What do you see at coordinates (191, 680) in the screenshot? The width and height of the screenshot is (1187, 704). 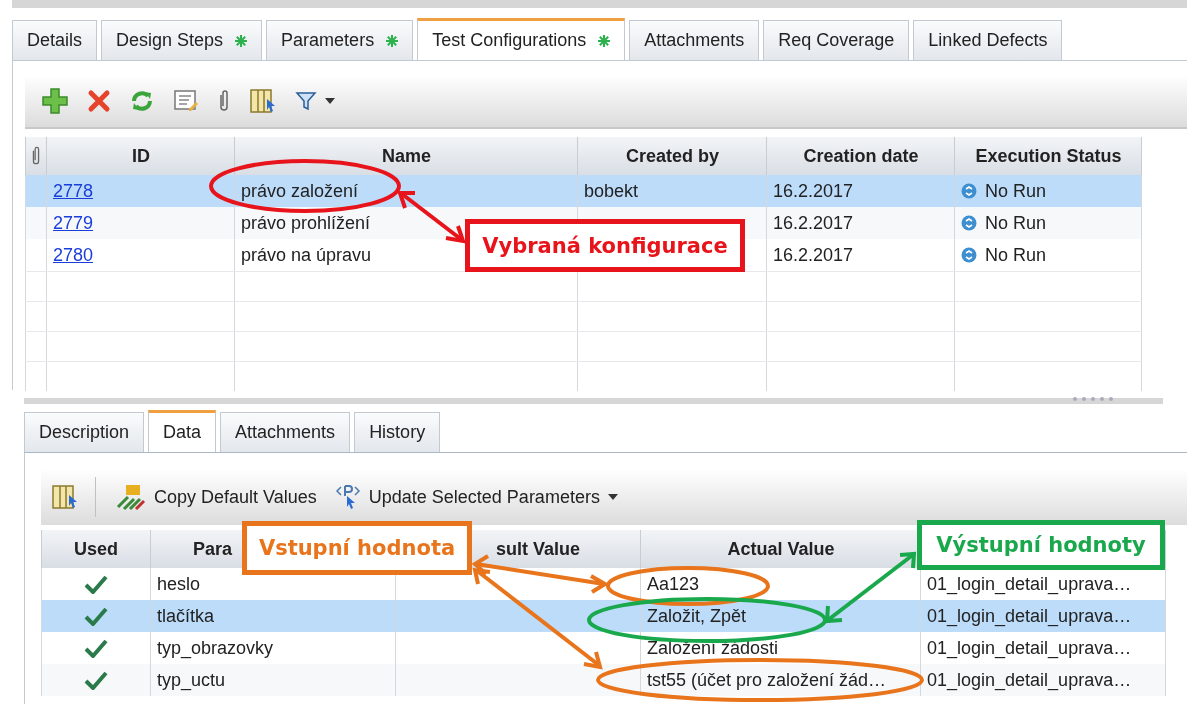 I see `table-cell: typ_uctu` at bounding box center [191, 680].